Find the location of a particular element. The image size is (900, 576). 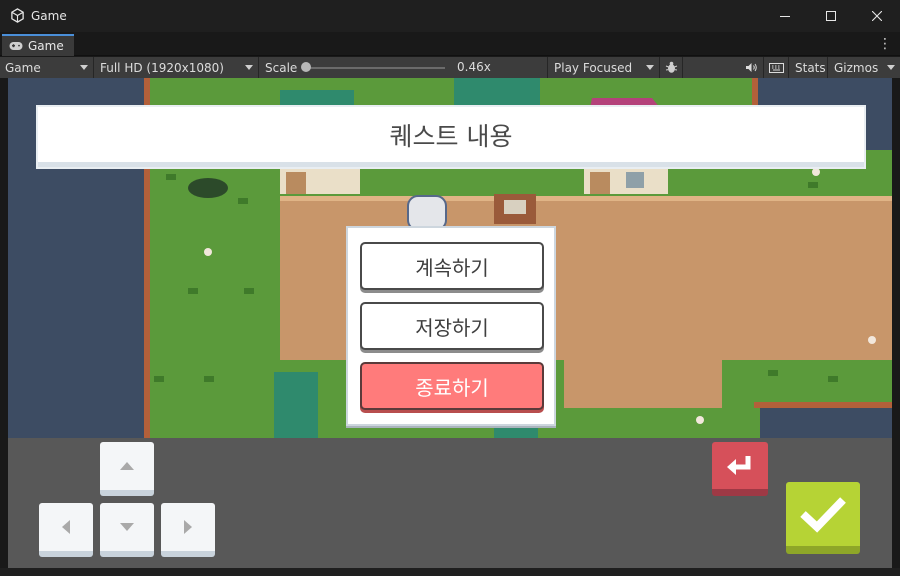

quit-button: 종료하기 is located at coordinates (452, 386).